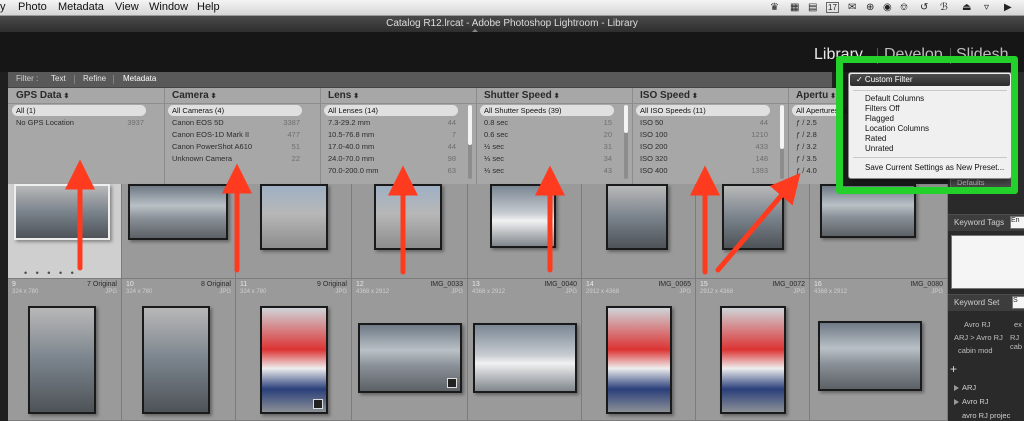  I want to click on filter-row: ƒ / 3.2, so click(817, 146).